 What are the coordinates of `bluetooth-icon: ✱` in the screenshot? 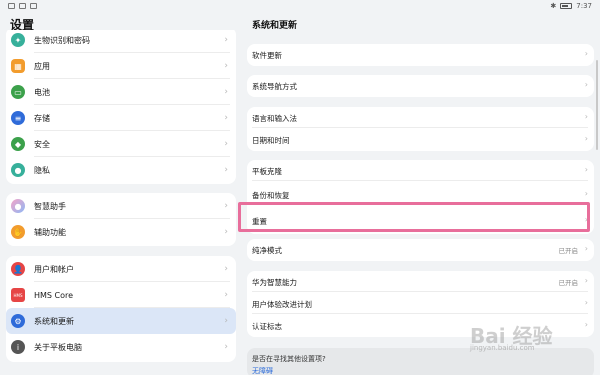 It's located at (553, 6).